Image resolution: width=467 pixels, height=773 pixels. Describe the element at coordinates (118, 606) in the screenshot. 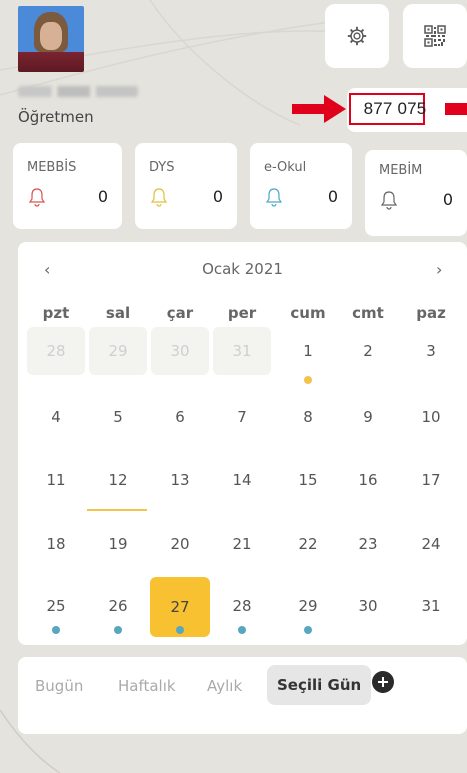

I see `day-cell: 26` at that location.